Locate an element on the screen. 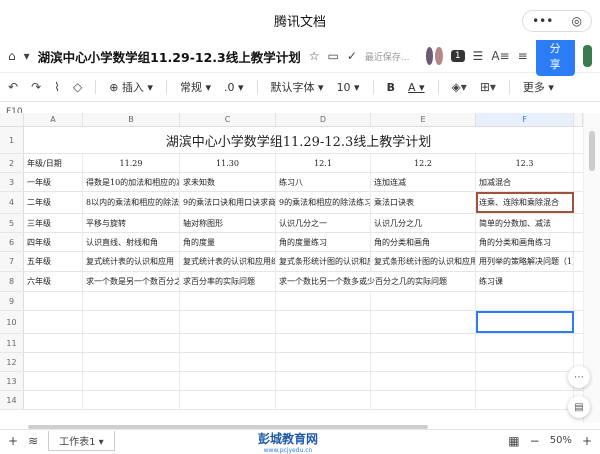 This screenshot has height=454, width=600. column-header-active: F is located at coordinates (525, 119).